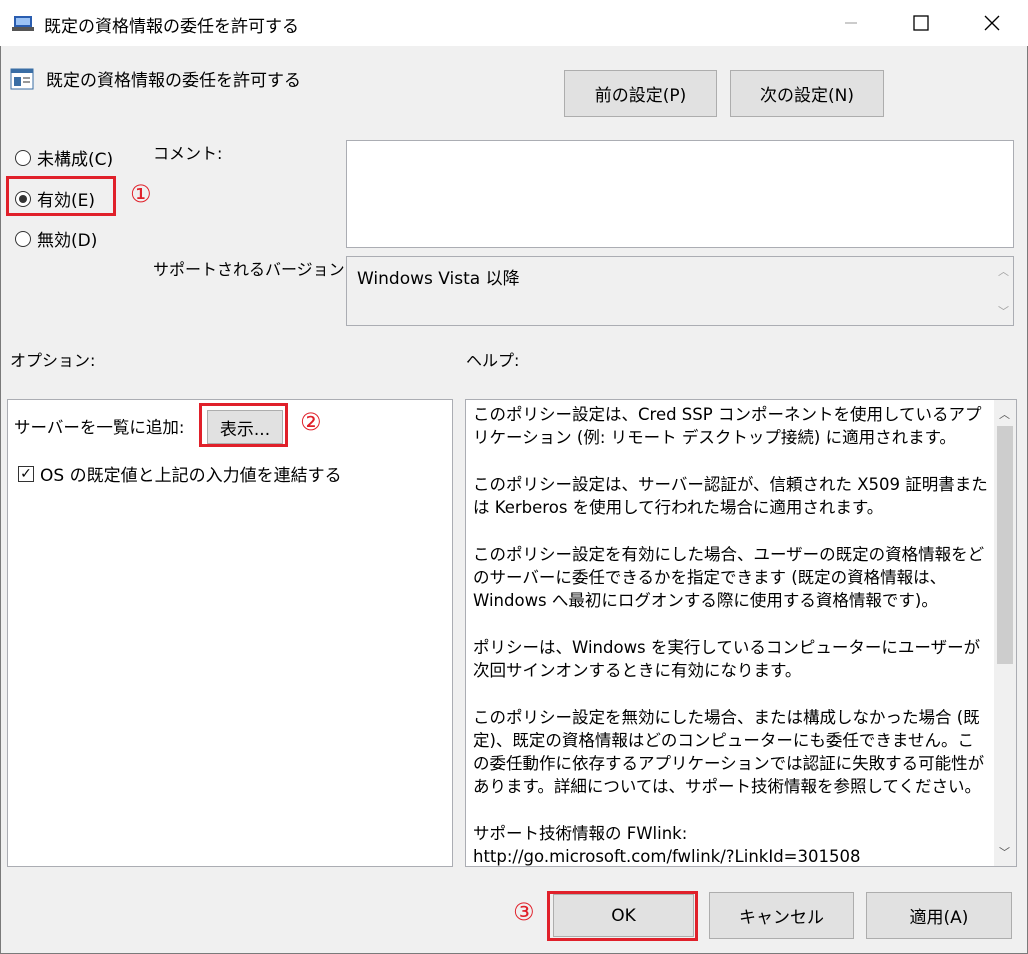  Describe the element at coordinates (252, 269) in the screenshot. I see `supported-on-label: サポートされるバージョン:` at that location.